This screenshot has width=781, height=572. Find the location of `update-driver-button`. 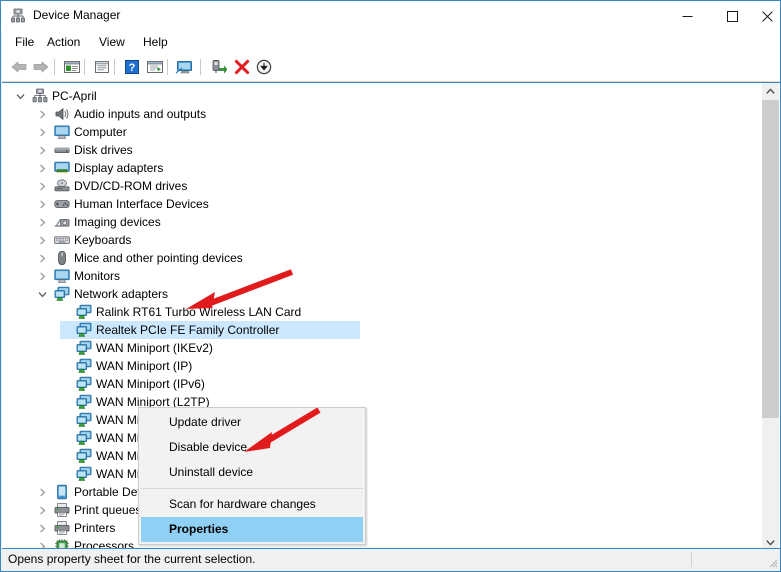

update-driver-button is located at coordinates (155, 67).